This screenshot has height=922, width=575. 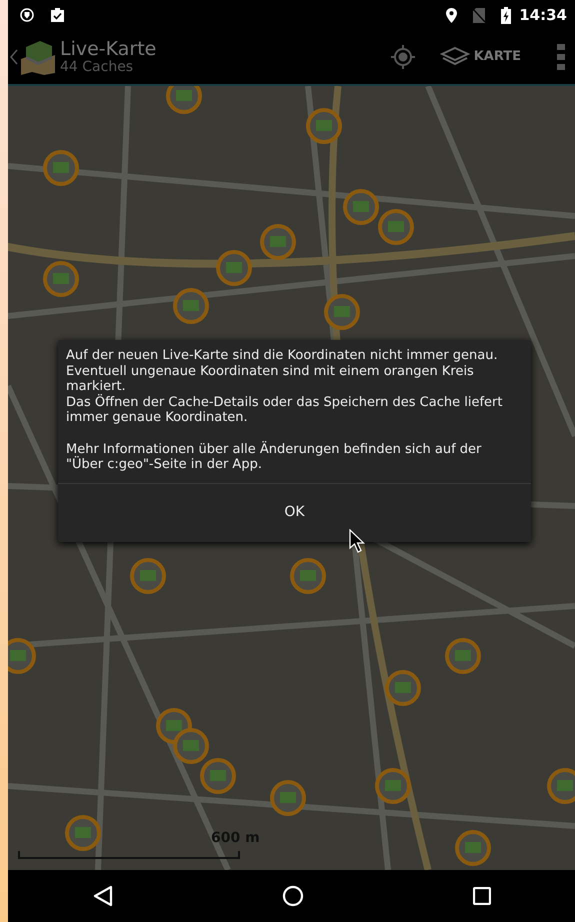 I want to click on cache-count: 44 Caches, so click(x=97, y=68).